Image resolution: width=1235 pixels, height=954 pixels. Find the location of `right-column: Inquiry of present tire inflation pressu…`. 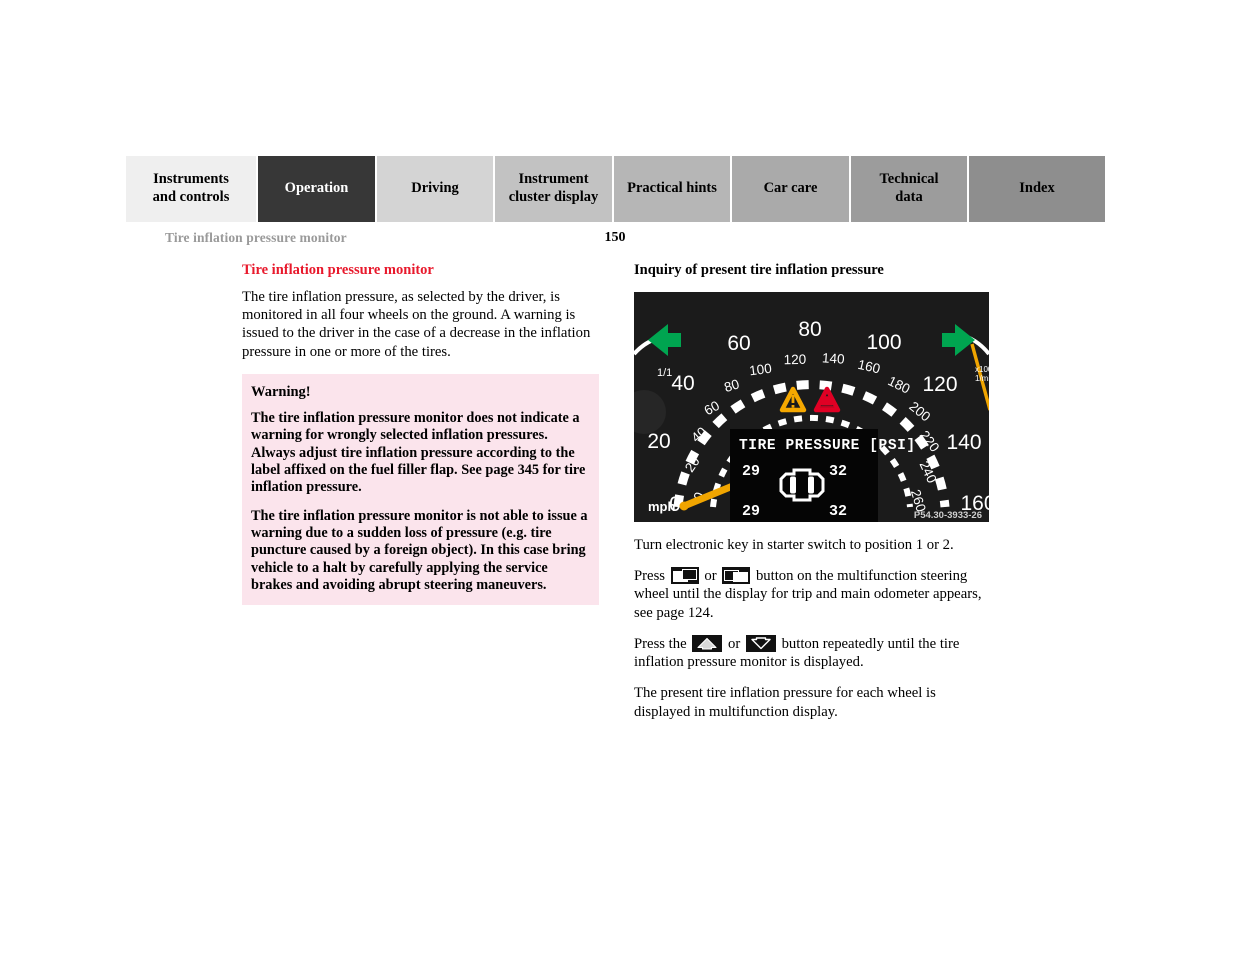

right-column: Inquiry of present tire inflation pressu… is located at coordinates (811, 491).